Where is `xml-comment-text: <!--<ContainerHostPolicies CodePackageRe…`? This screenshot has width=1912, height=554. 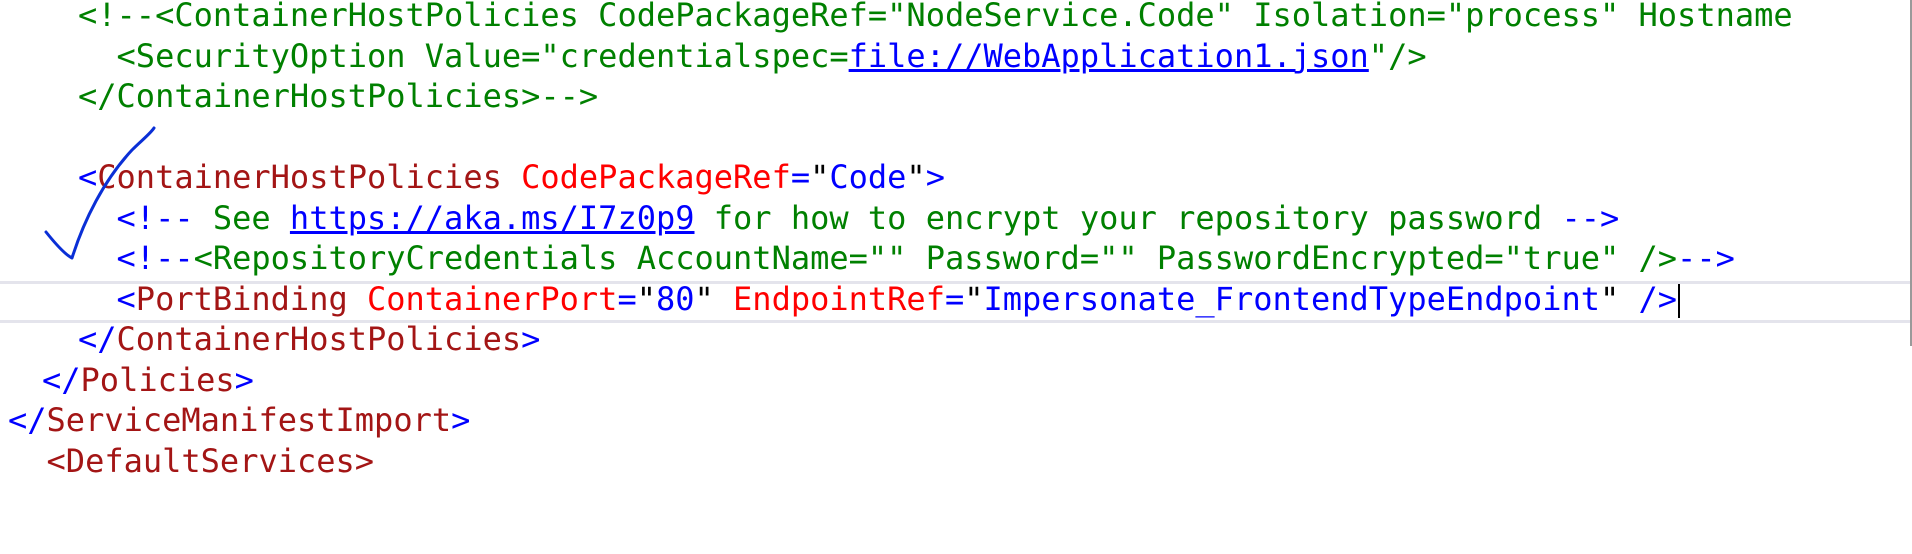
xml-comment-text: <!--<ContainerHostPolicies CodePackageRe… is located at coordinates (935, 17).